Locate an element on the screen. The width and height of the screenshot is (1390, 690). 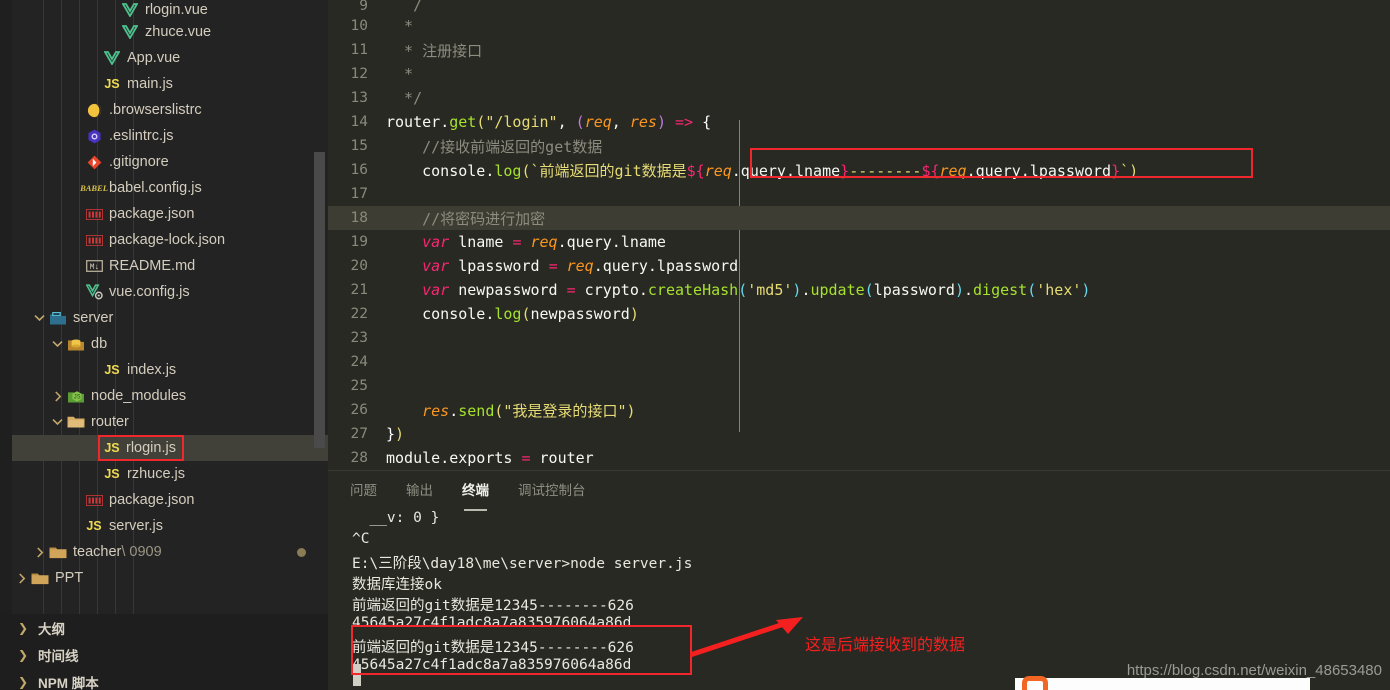
tree-item-label: rzhuce.js is located at coordinates (156, 474).